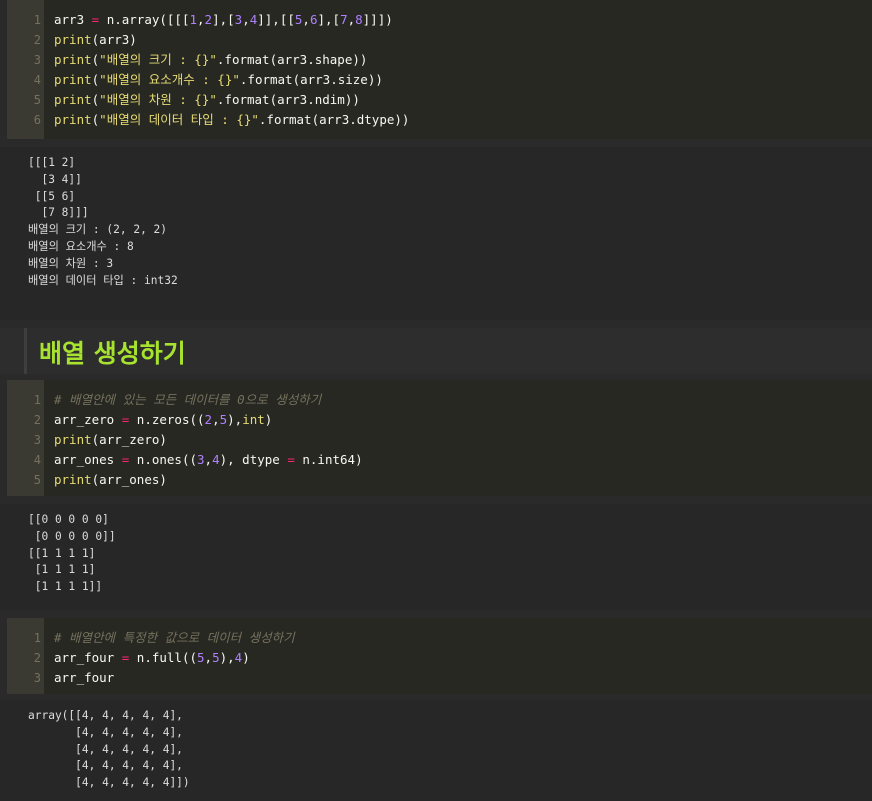 The height and width of the screenshot is (801, 872). Describe the element at coordinates (98, 230) in the screenshot. I see `output-line: 배열의 크기 : (2, 2, 2)` at that location.